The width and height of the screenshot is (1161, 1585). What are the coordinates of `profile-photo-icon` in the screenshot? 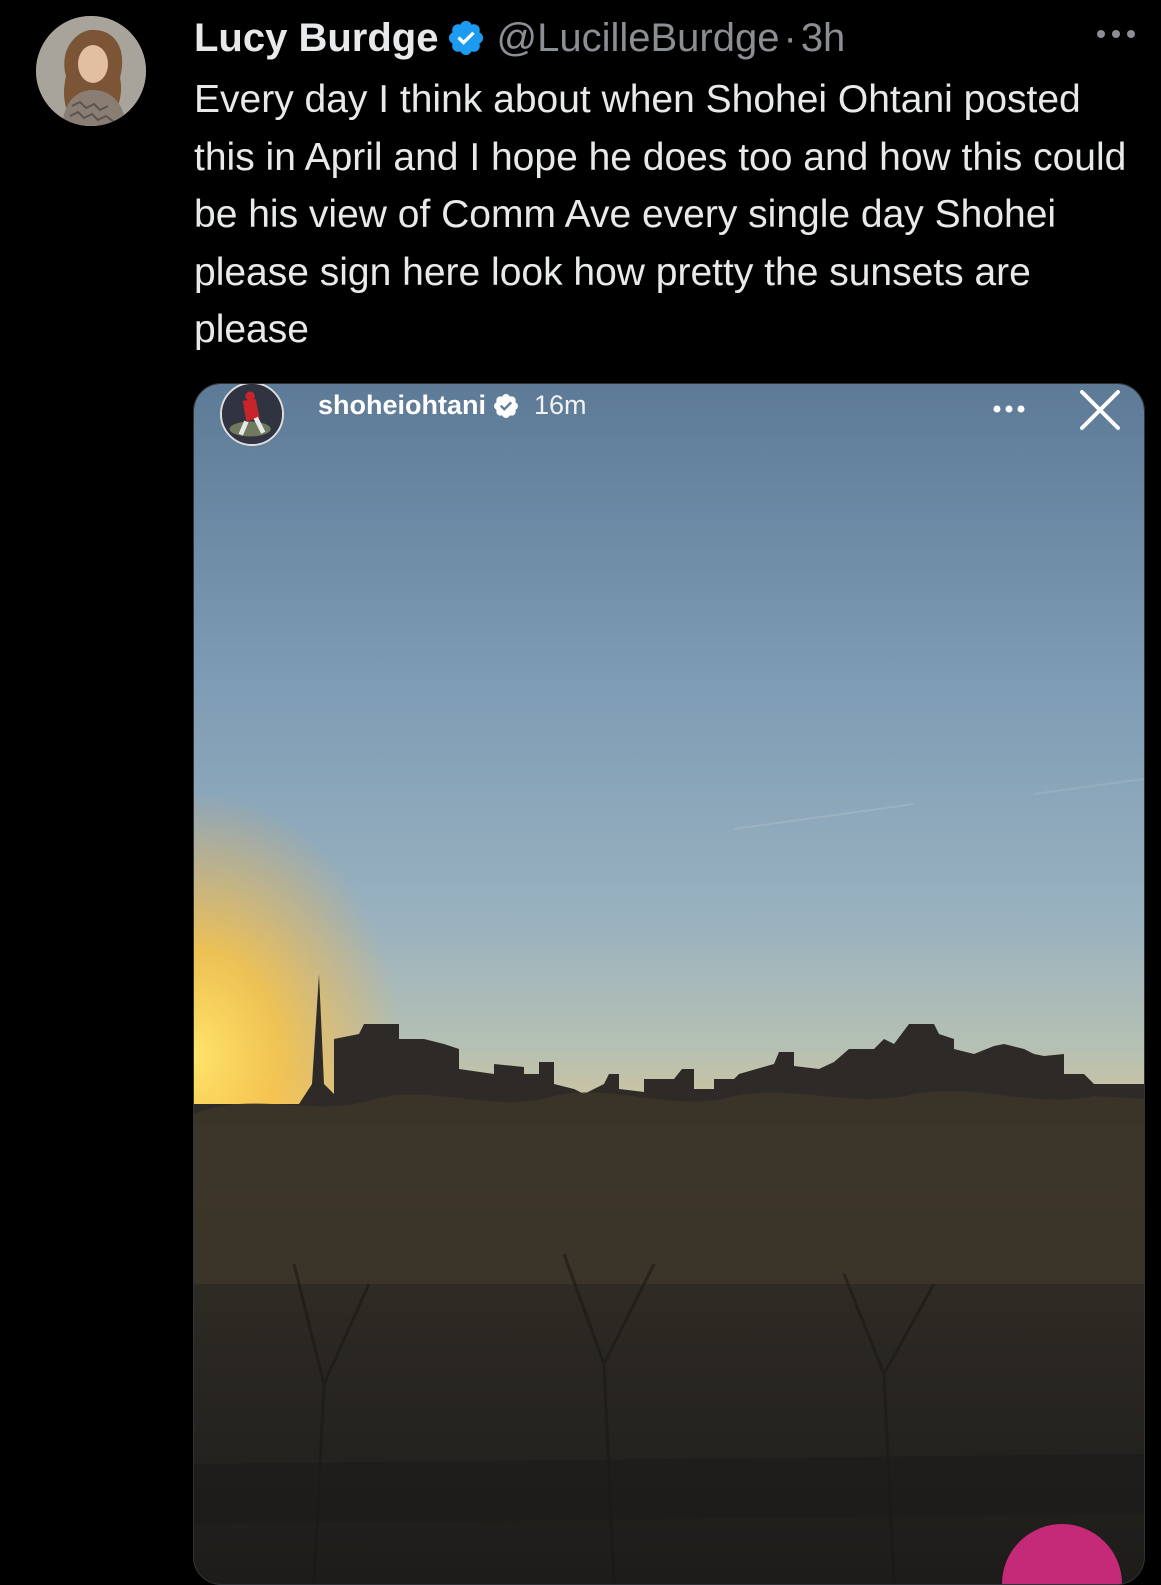 It's located at (91, 71).